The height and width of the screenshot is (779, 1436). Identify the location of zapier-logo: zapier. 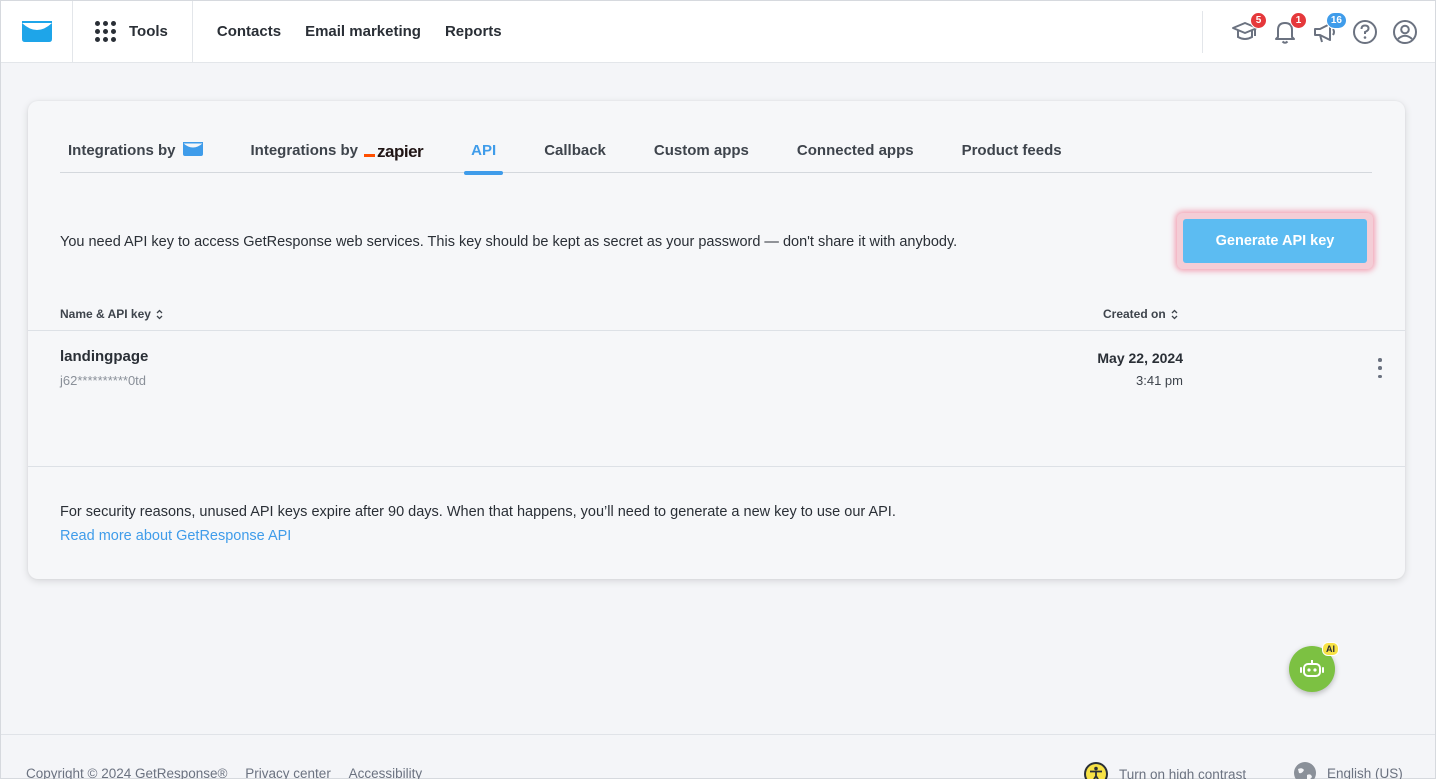
(394, 152).